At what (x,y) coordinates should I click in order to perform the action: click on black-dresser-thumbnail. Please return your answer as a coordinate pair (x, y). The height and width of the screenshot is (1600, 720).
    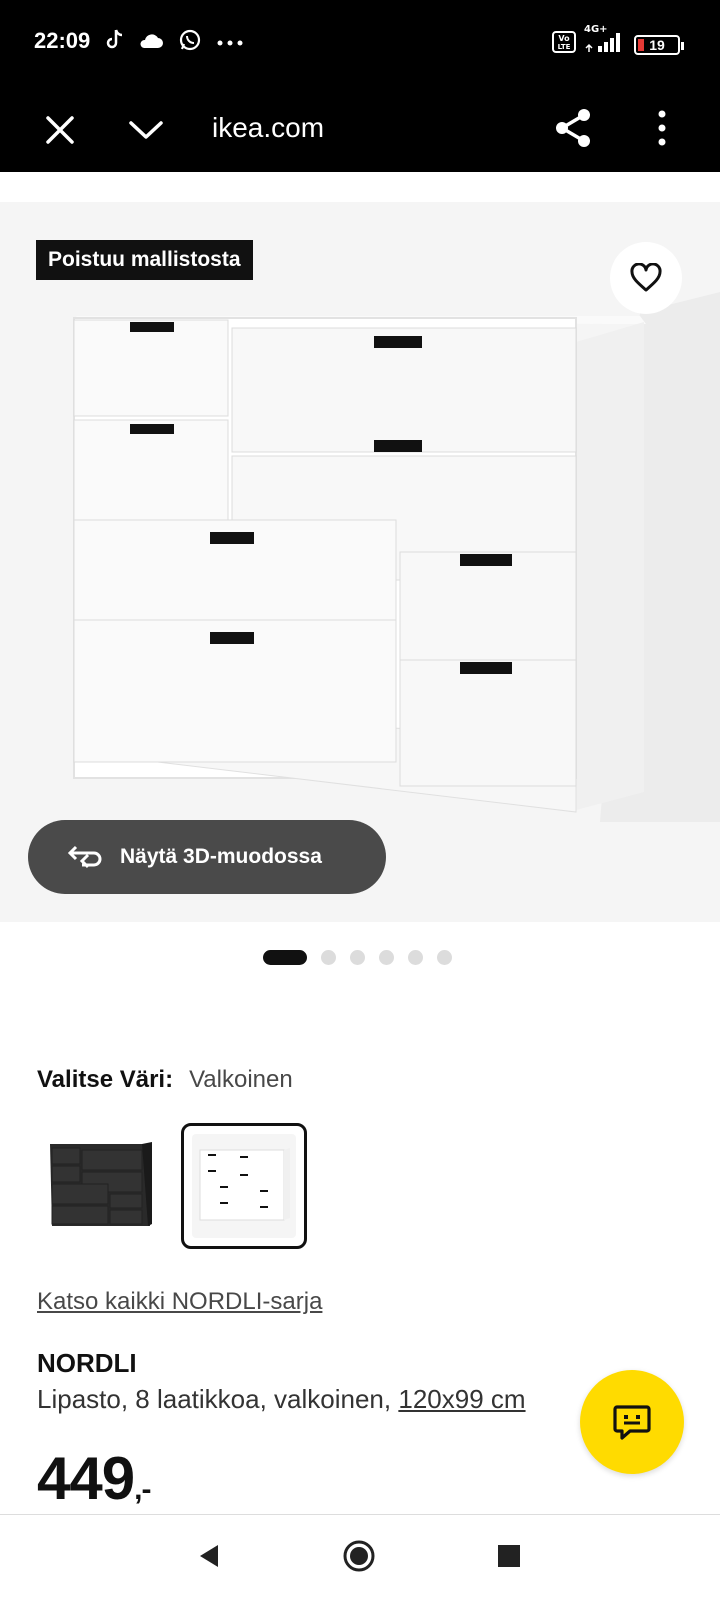
    Looking at the image, I should click on (101, 1184).